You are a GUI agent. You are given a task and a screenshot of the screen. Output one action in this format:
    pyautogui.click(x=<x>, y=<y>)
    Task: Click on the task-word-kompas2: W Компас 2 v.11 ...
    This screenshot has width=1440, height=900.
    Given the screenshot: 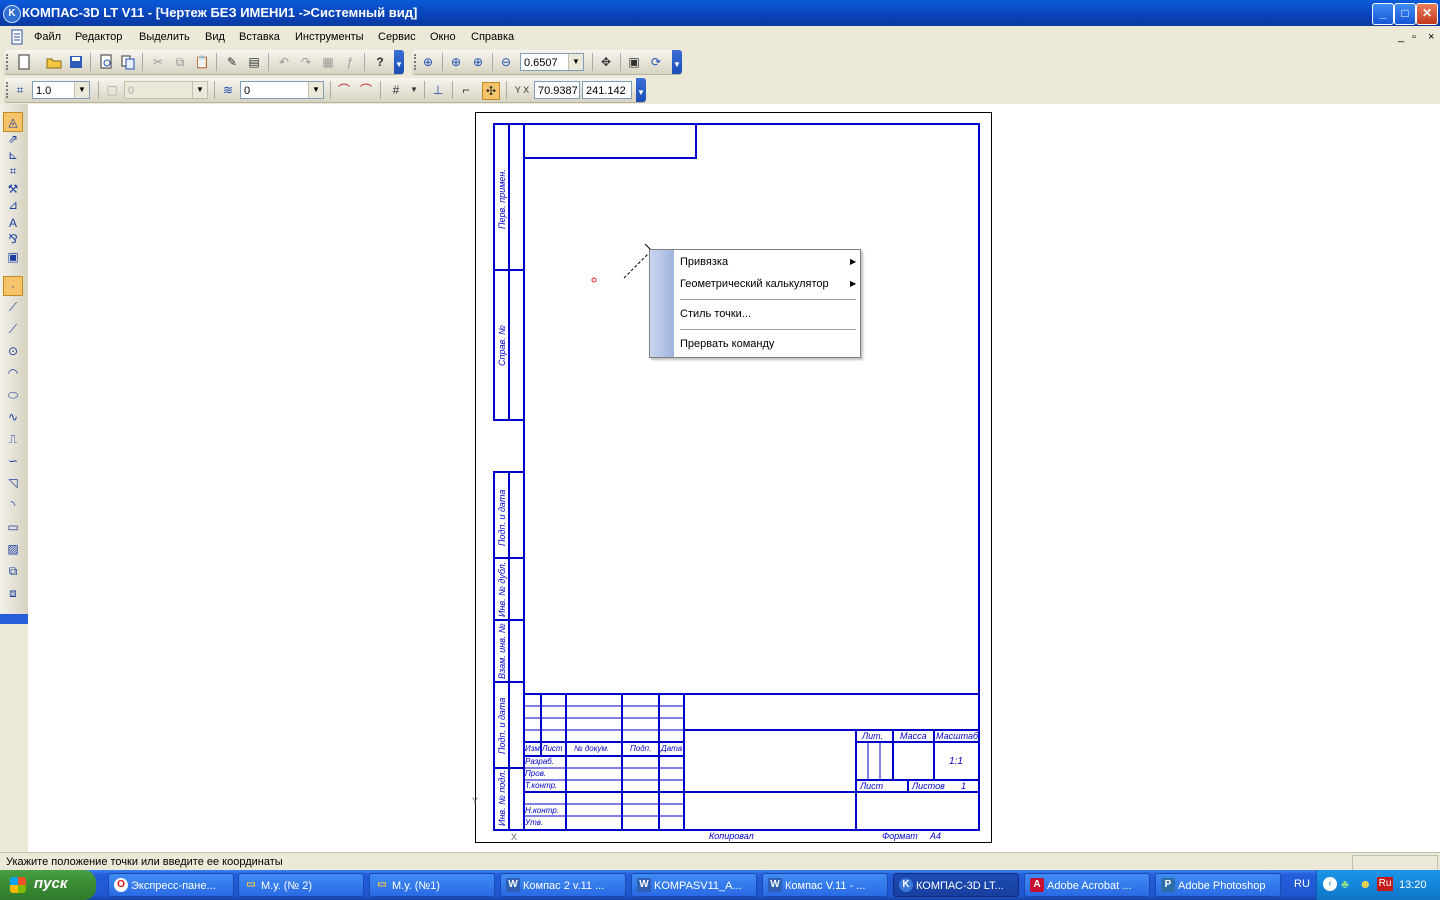 What is the action you would take?
    pyautogui.click(x=563, y=885)
    